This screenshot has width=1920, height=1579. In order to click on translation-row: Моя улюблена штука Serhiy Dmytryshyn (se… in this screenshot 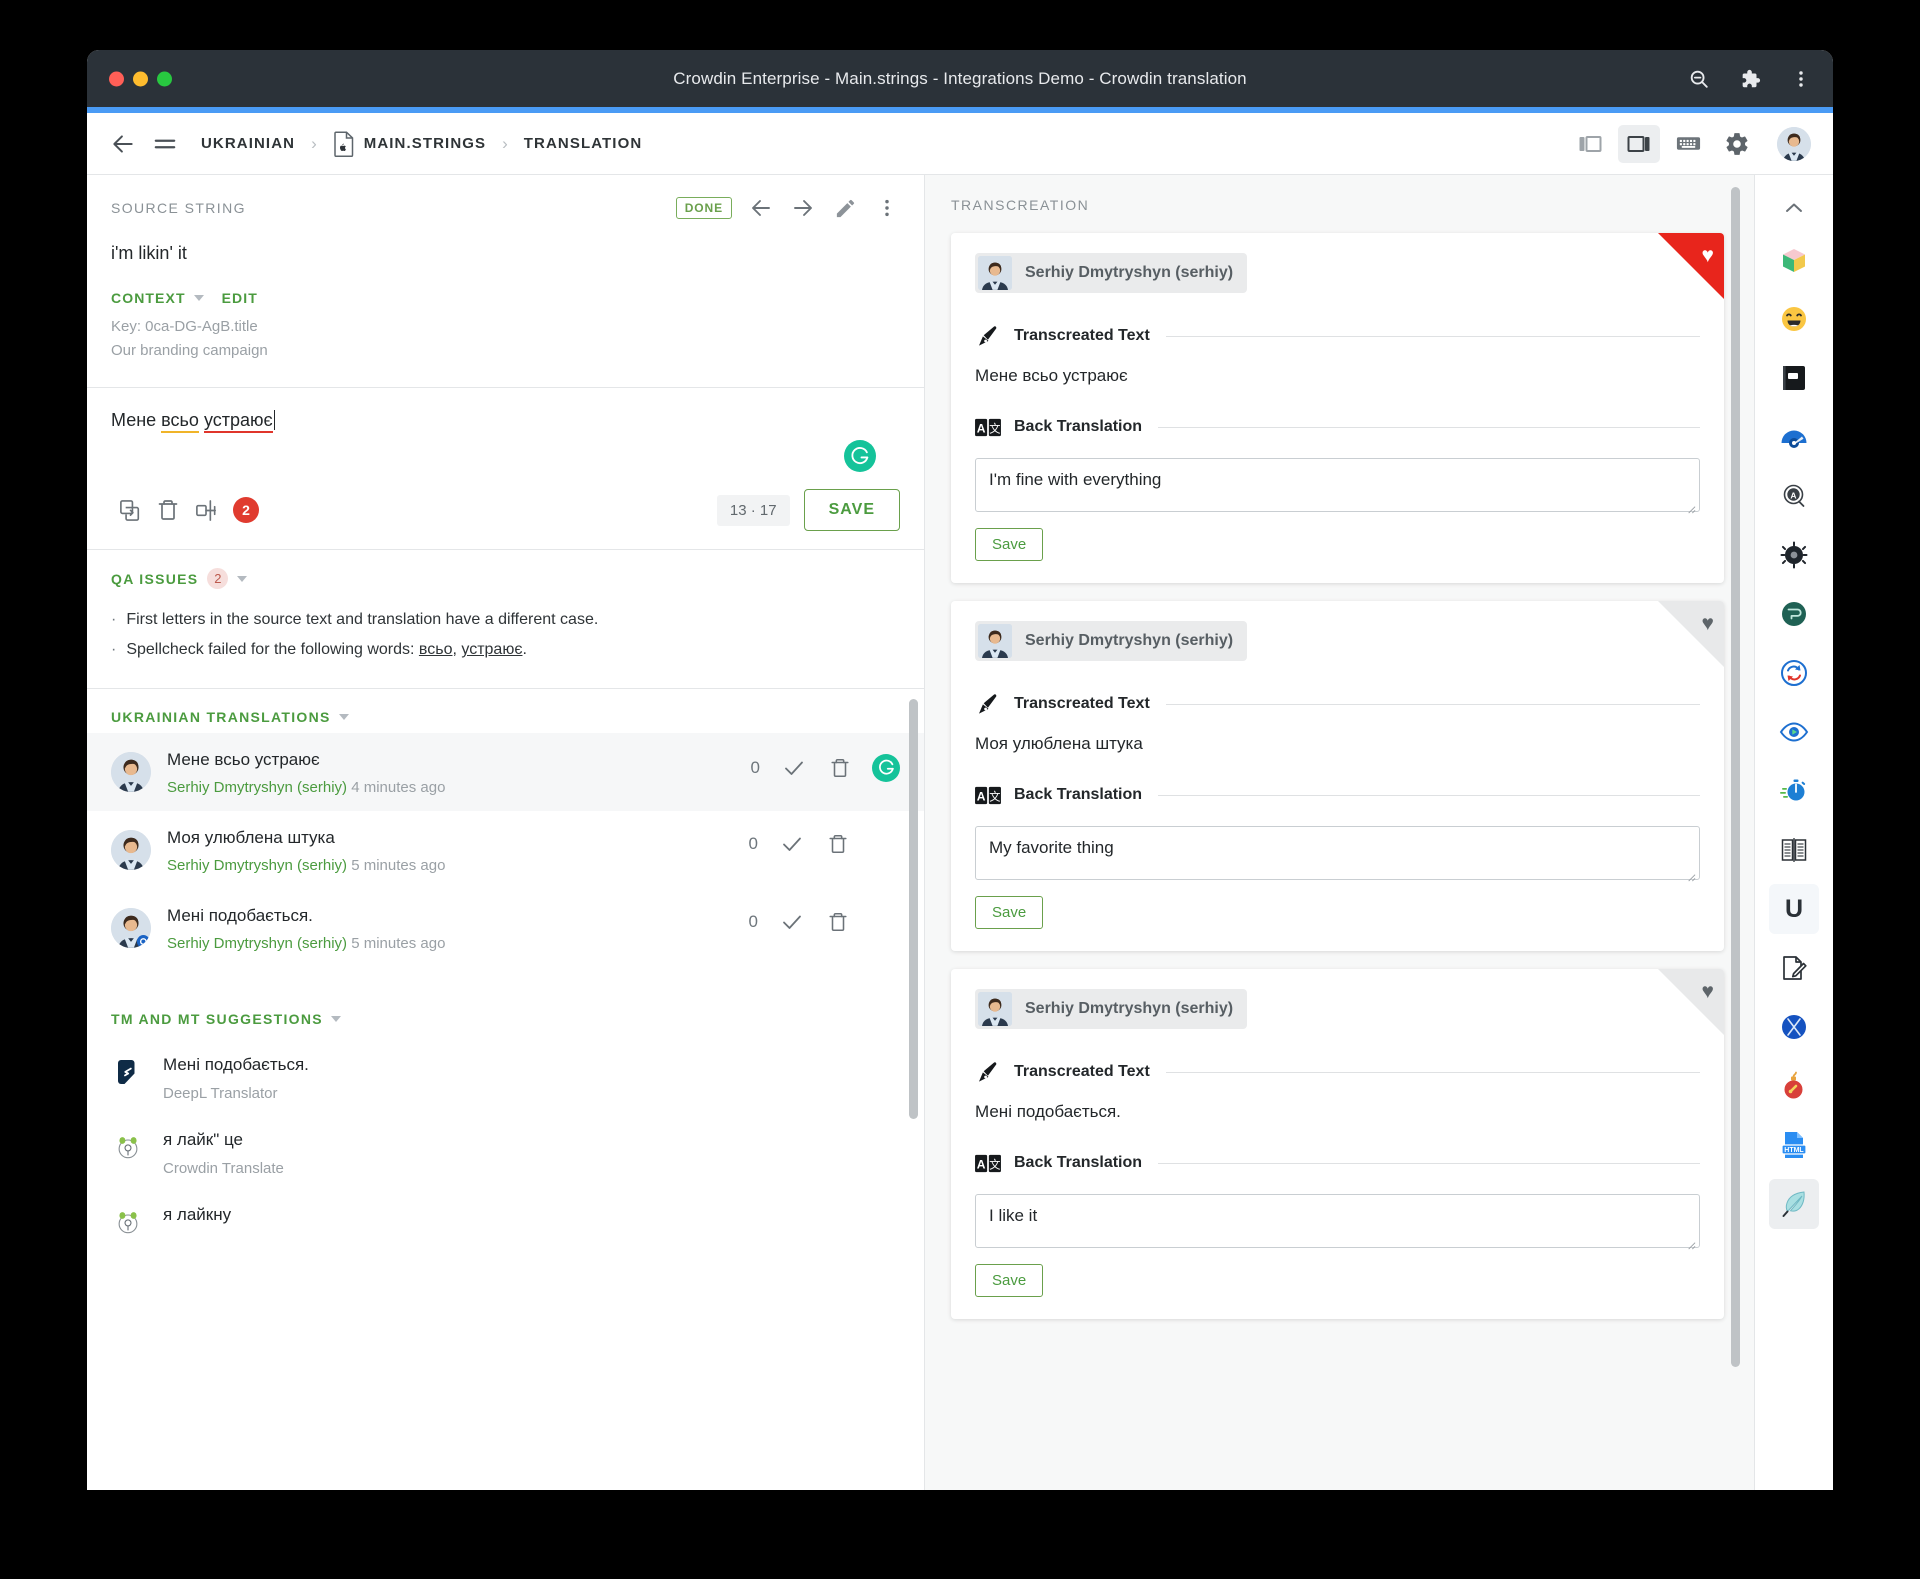, I will do `click(505, 850)`.